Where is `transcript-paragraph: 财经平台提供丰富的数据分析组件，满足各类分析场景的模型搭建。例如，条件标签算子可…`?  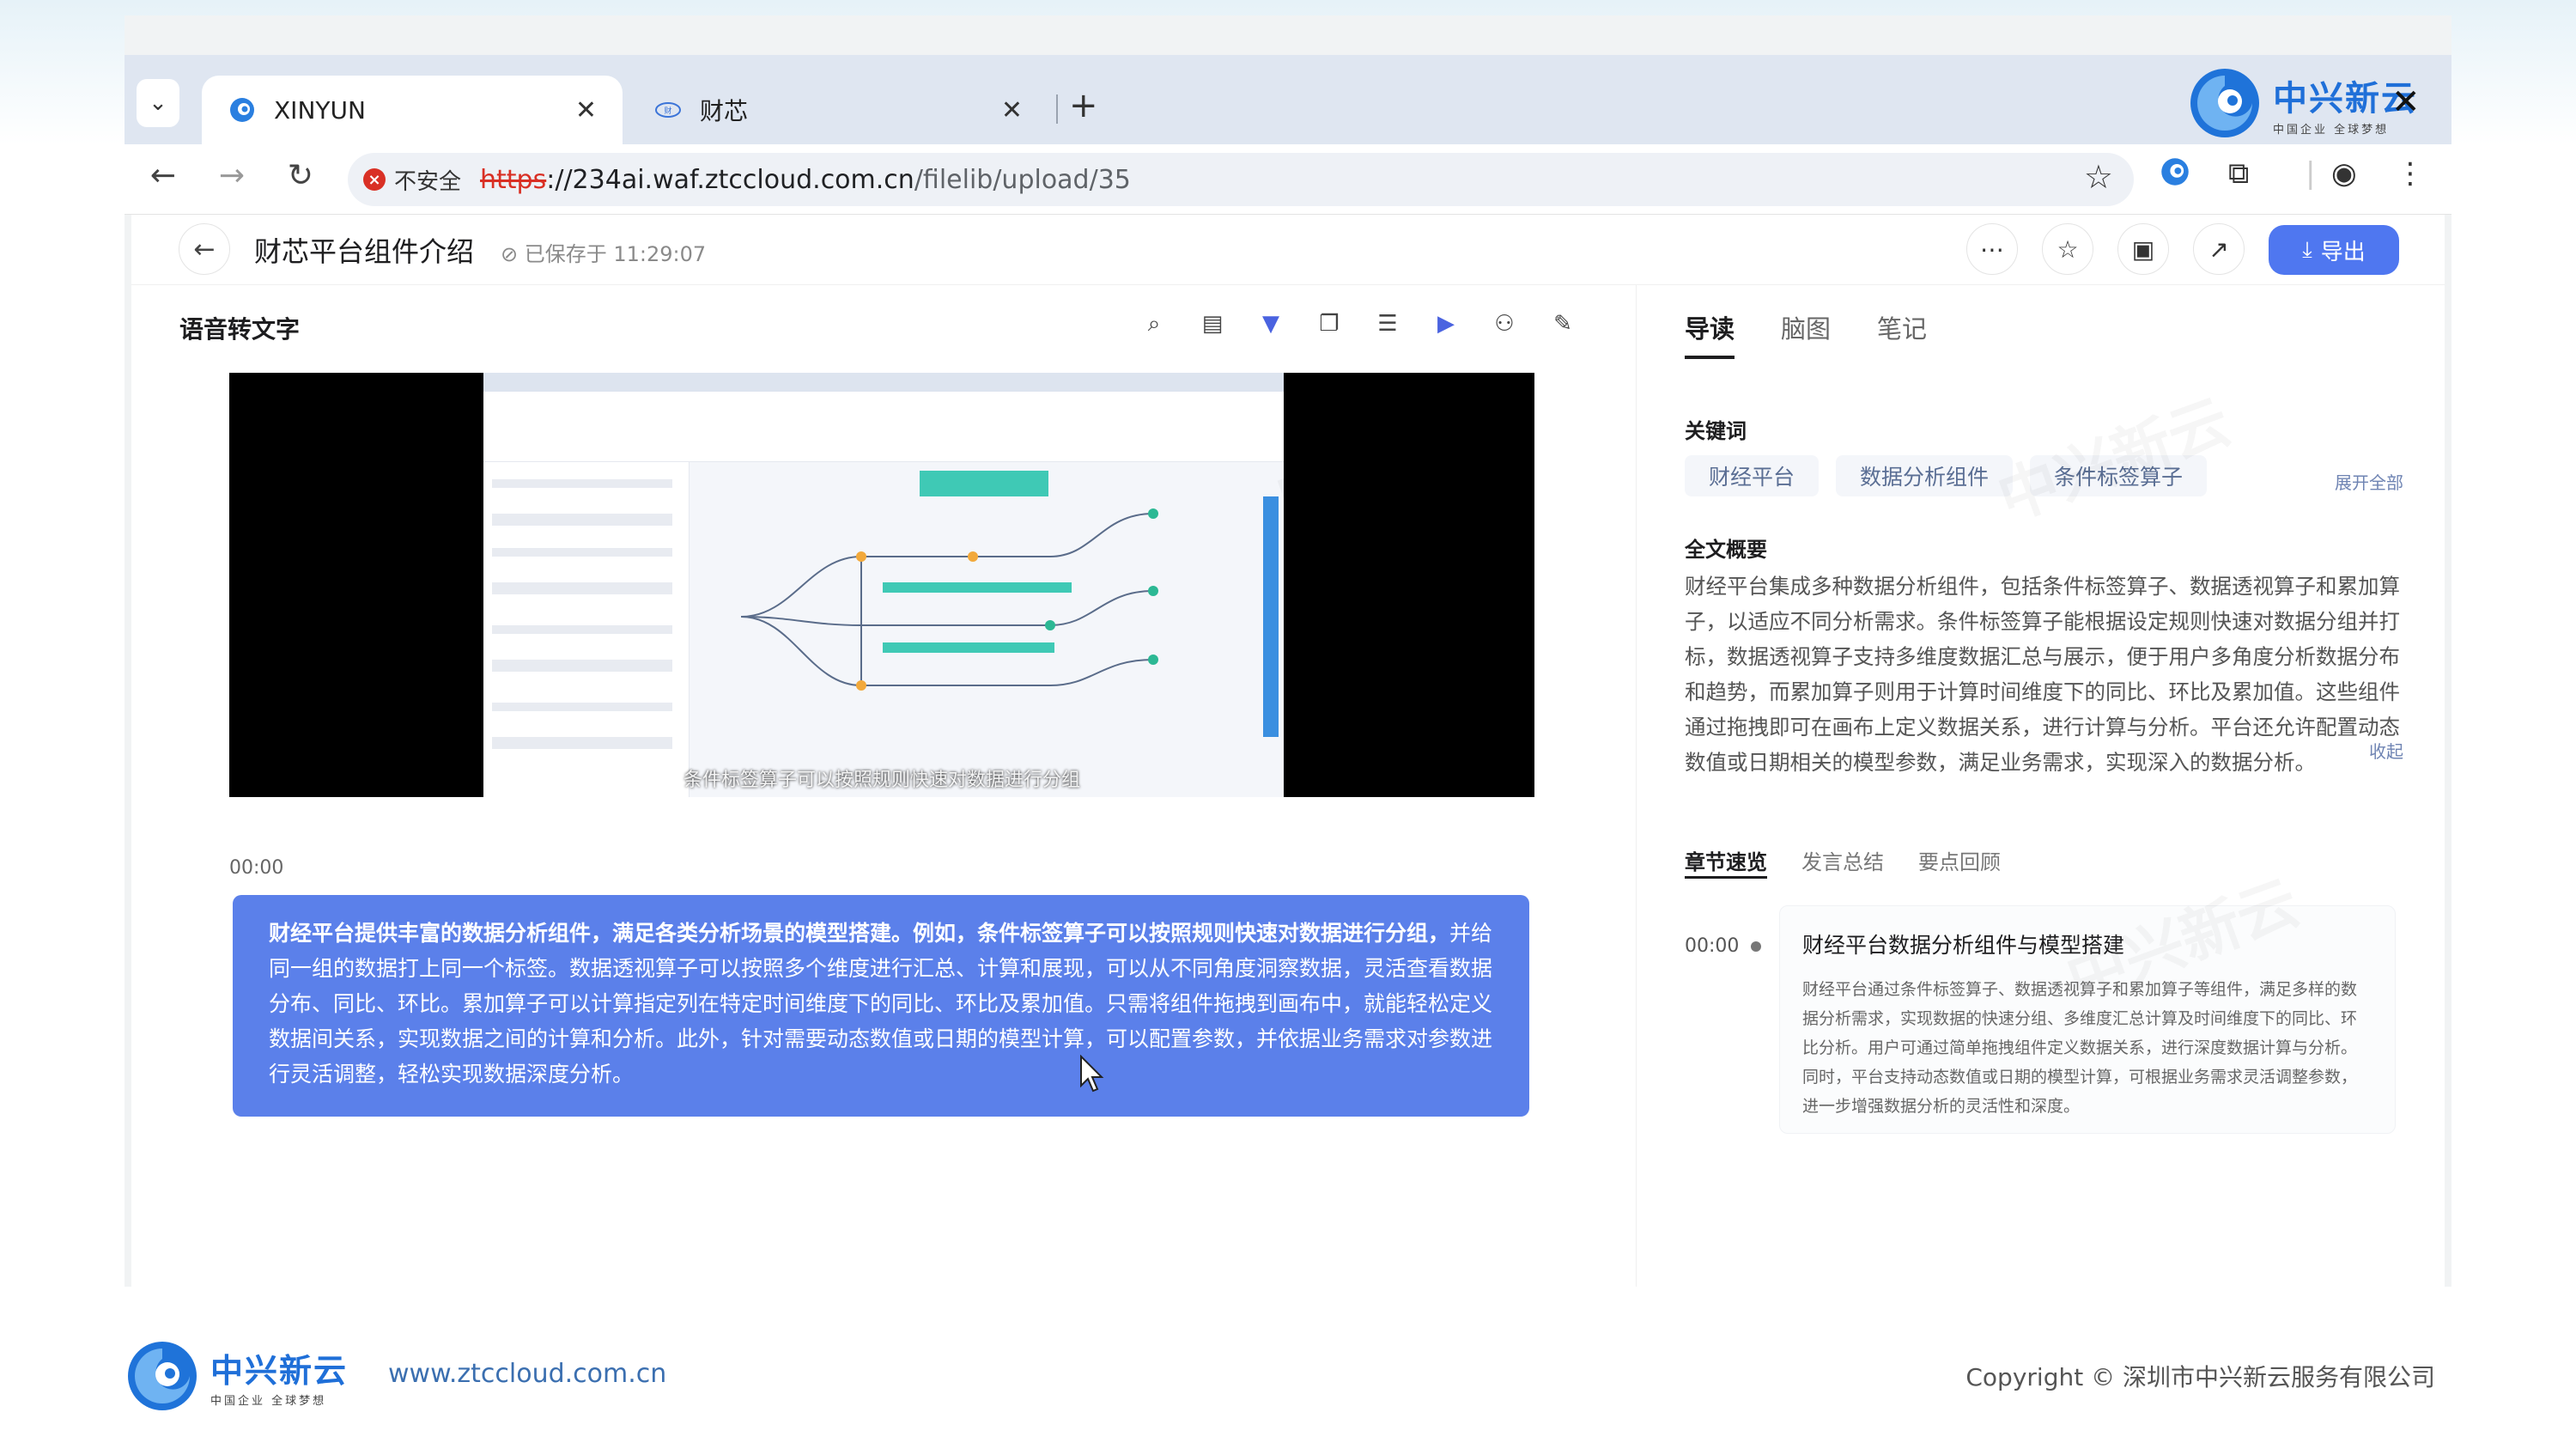
transcript-paragraph: 财经平台提供丰富的数据分析组件，满足各类分析场景的模型搭建。例如，条件标签算子可… is located at coordinates (881, 1006).